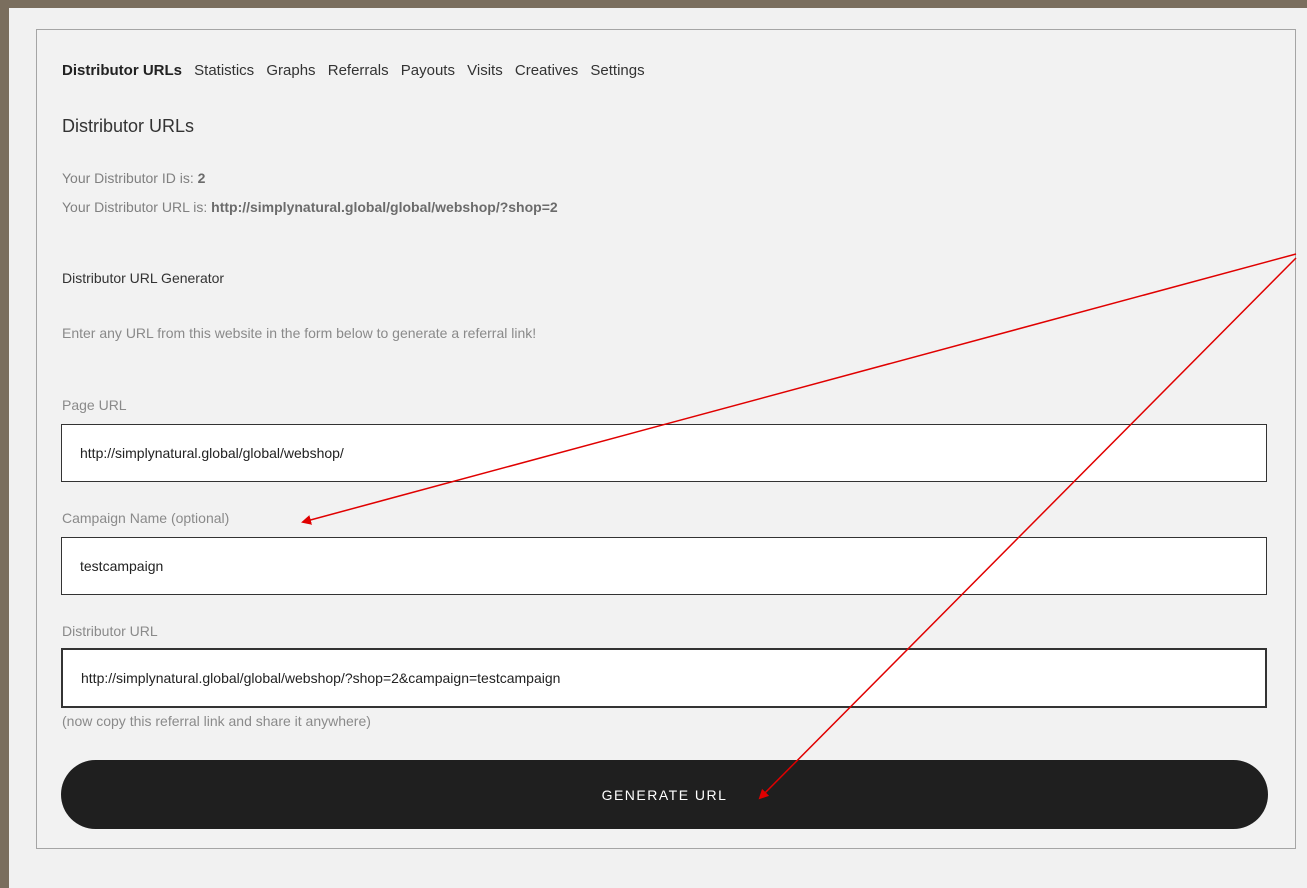 Image resolution: width=1307 pixels, height=888 pixels. What do you see at coordinates (110, 631) in the screenshot?
I see `distributor-url-field-label: Distributor URL` at bounding box center [110, 631].